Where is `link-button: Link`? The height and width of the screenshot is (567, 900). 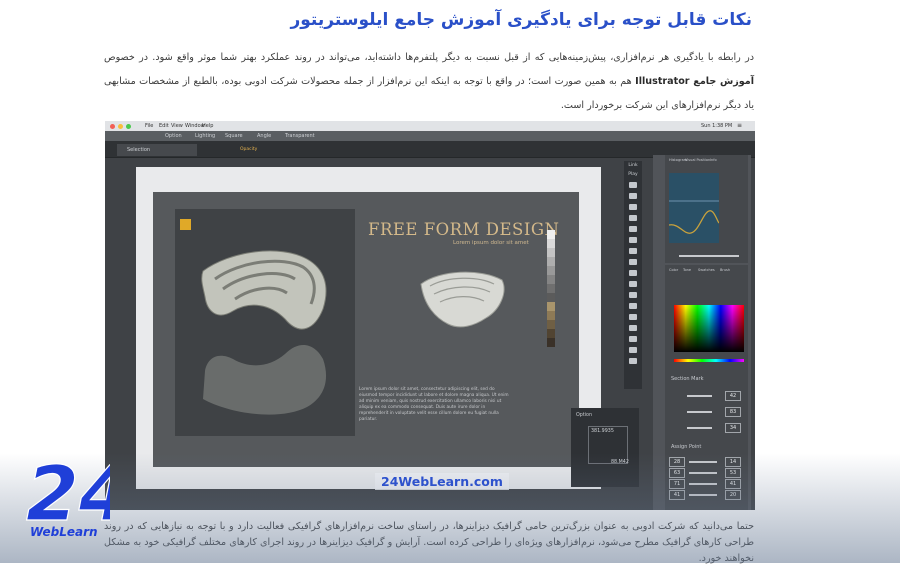 link-button: Link is located at coordinates (633, 165).